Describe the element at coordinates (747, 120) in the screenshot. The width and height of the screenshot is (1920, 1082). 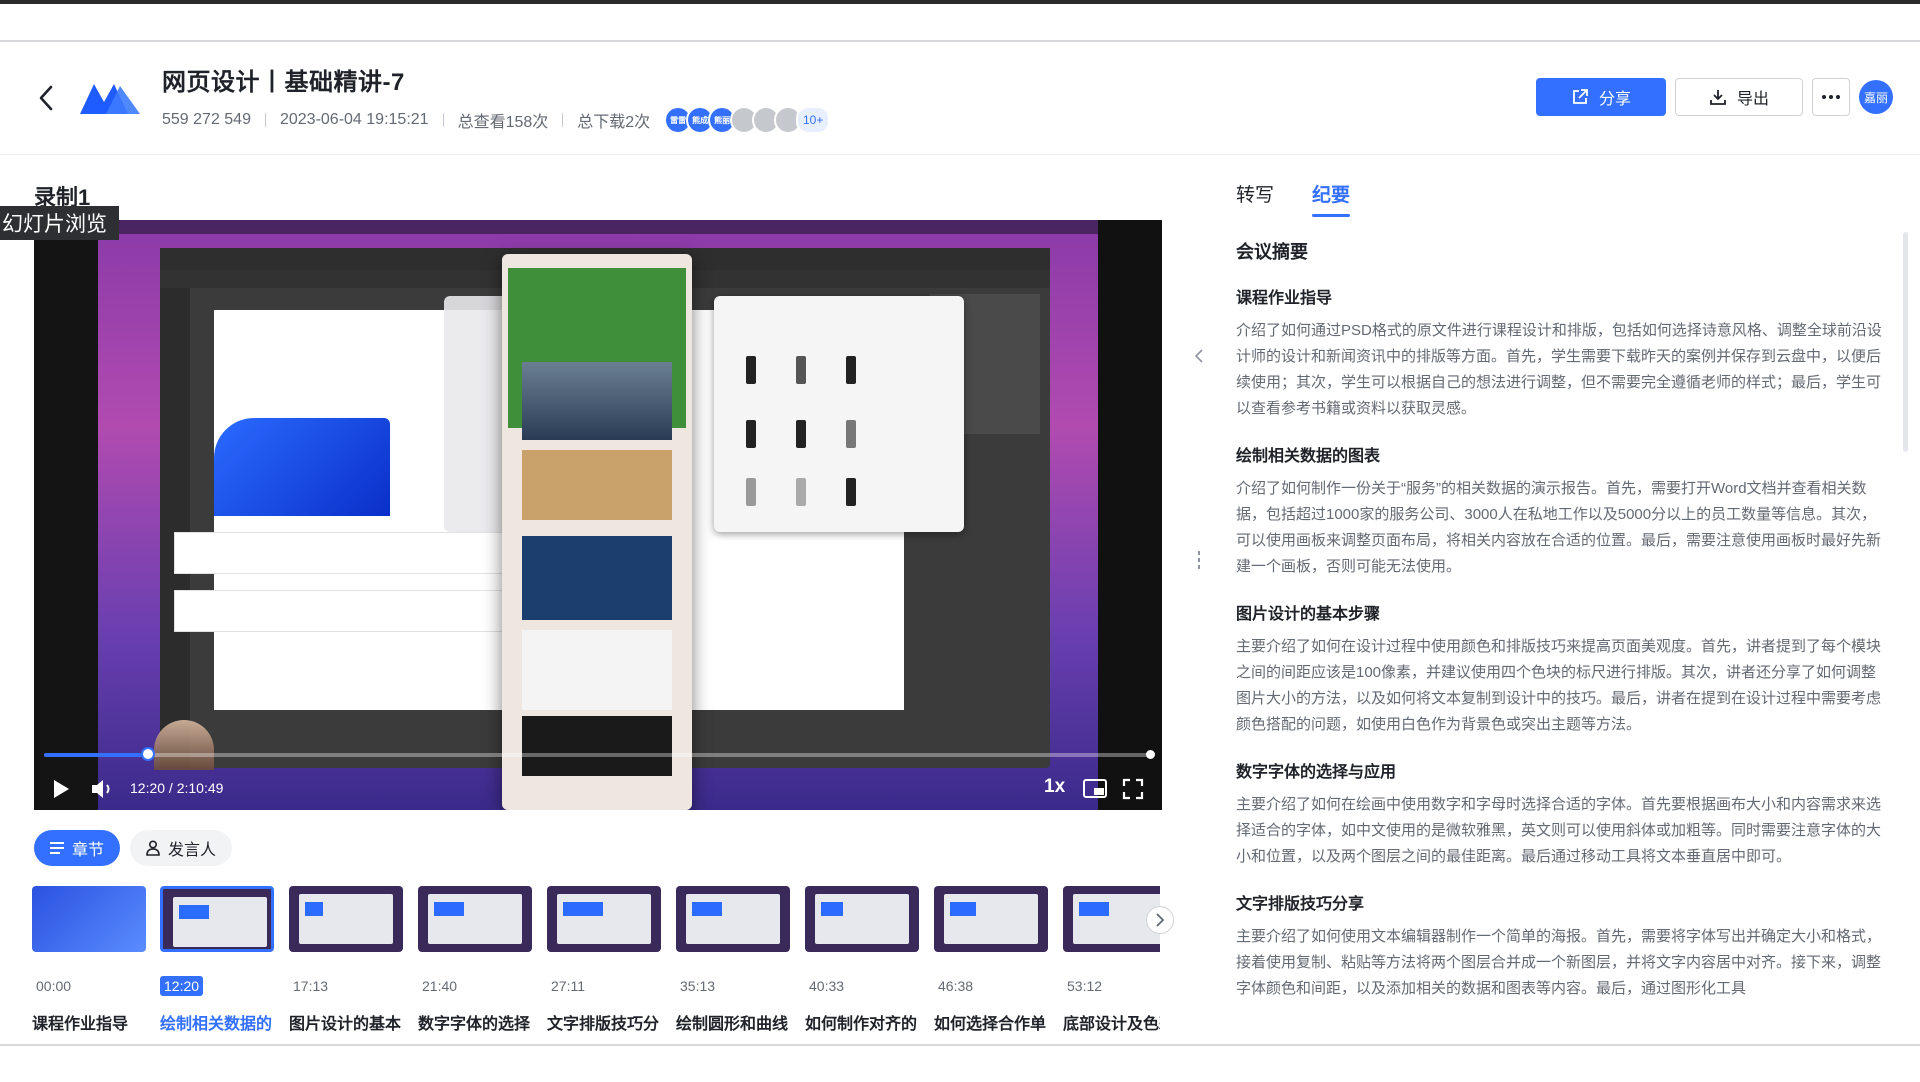
I see `viewer-avatars: 雷雷 熊成 熊丽 10+` at that location.